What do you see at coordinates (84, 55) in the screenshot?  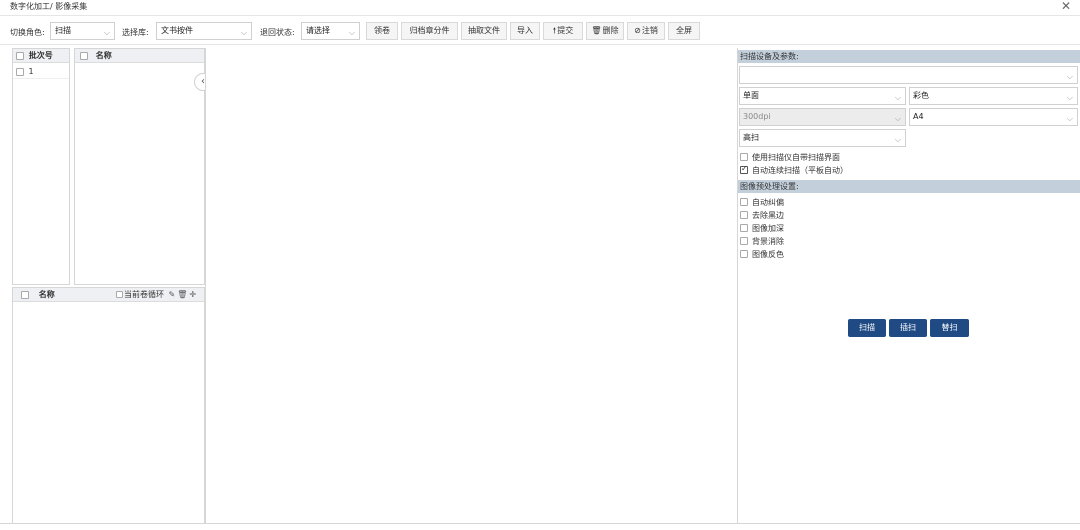 I see `select-all-name-checkbox` at bounding box center [84, 55].